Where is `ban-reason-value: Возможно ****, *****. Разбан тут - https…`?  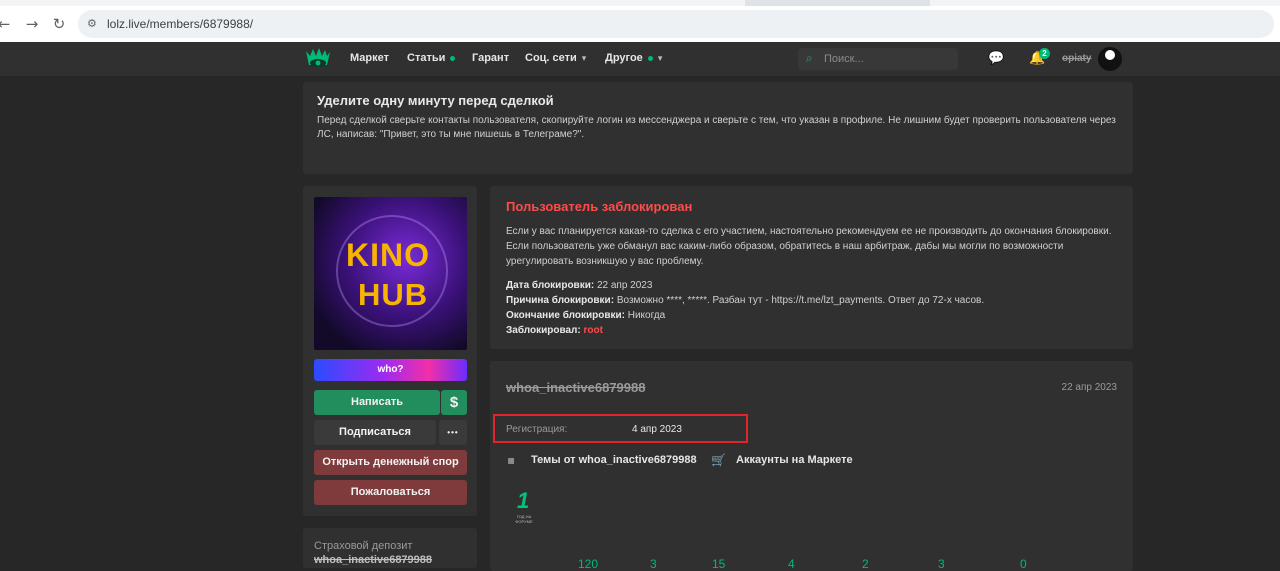
ban-reason-value: Возможно ****, *****. Разбан тут - https… is located at coordinates (800, 300).